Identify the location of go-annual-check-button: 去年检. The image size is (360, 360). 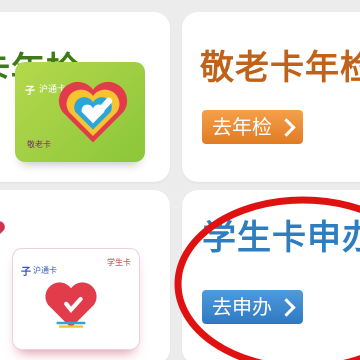
(252, 127).